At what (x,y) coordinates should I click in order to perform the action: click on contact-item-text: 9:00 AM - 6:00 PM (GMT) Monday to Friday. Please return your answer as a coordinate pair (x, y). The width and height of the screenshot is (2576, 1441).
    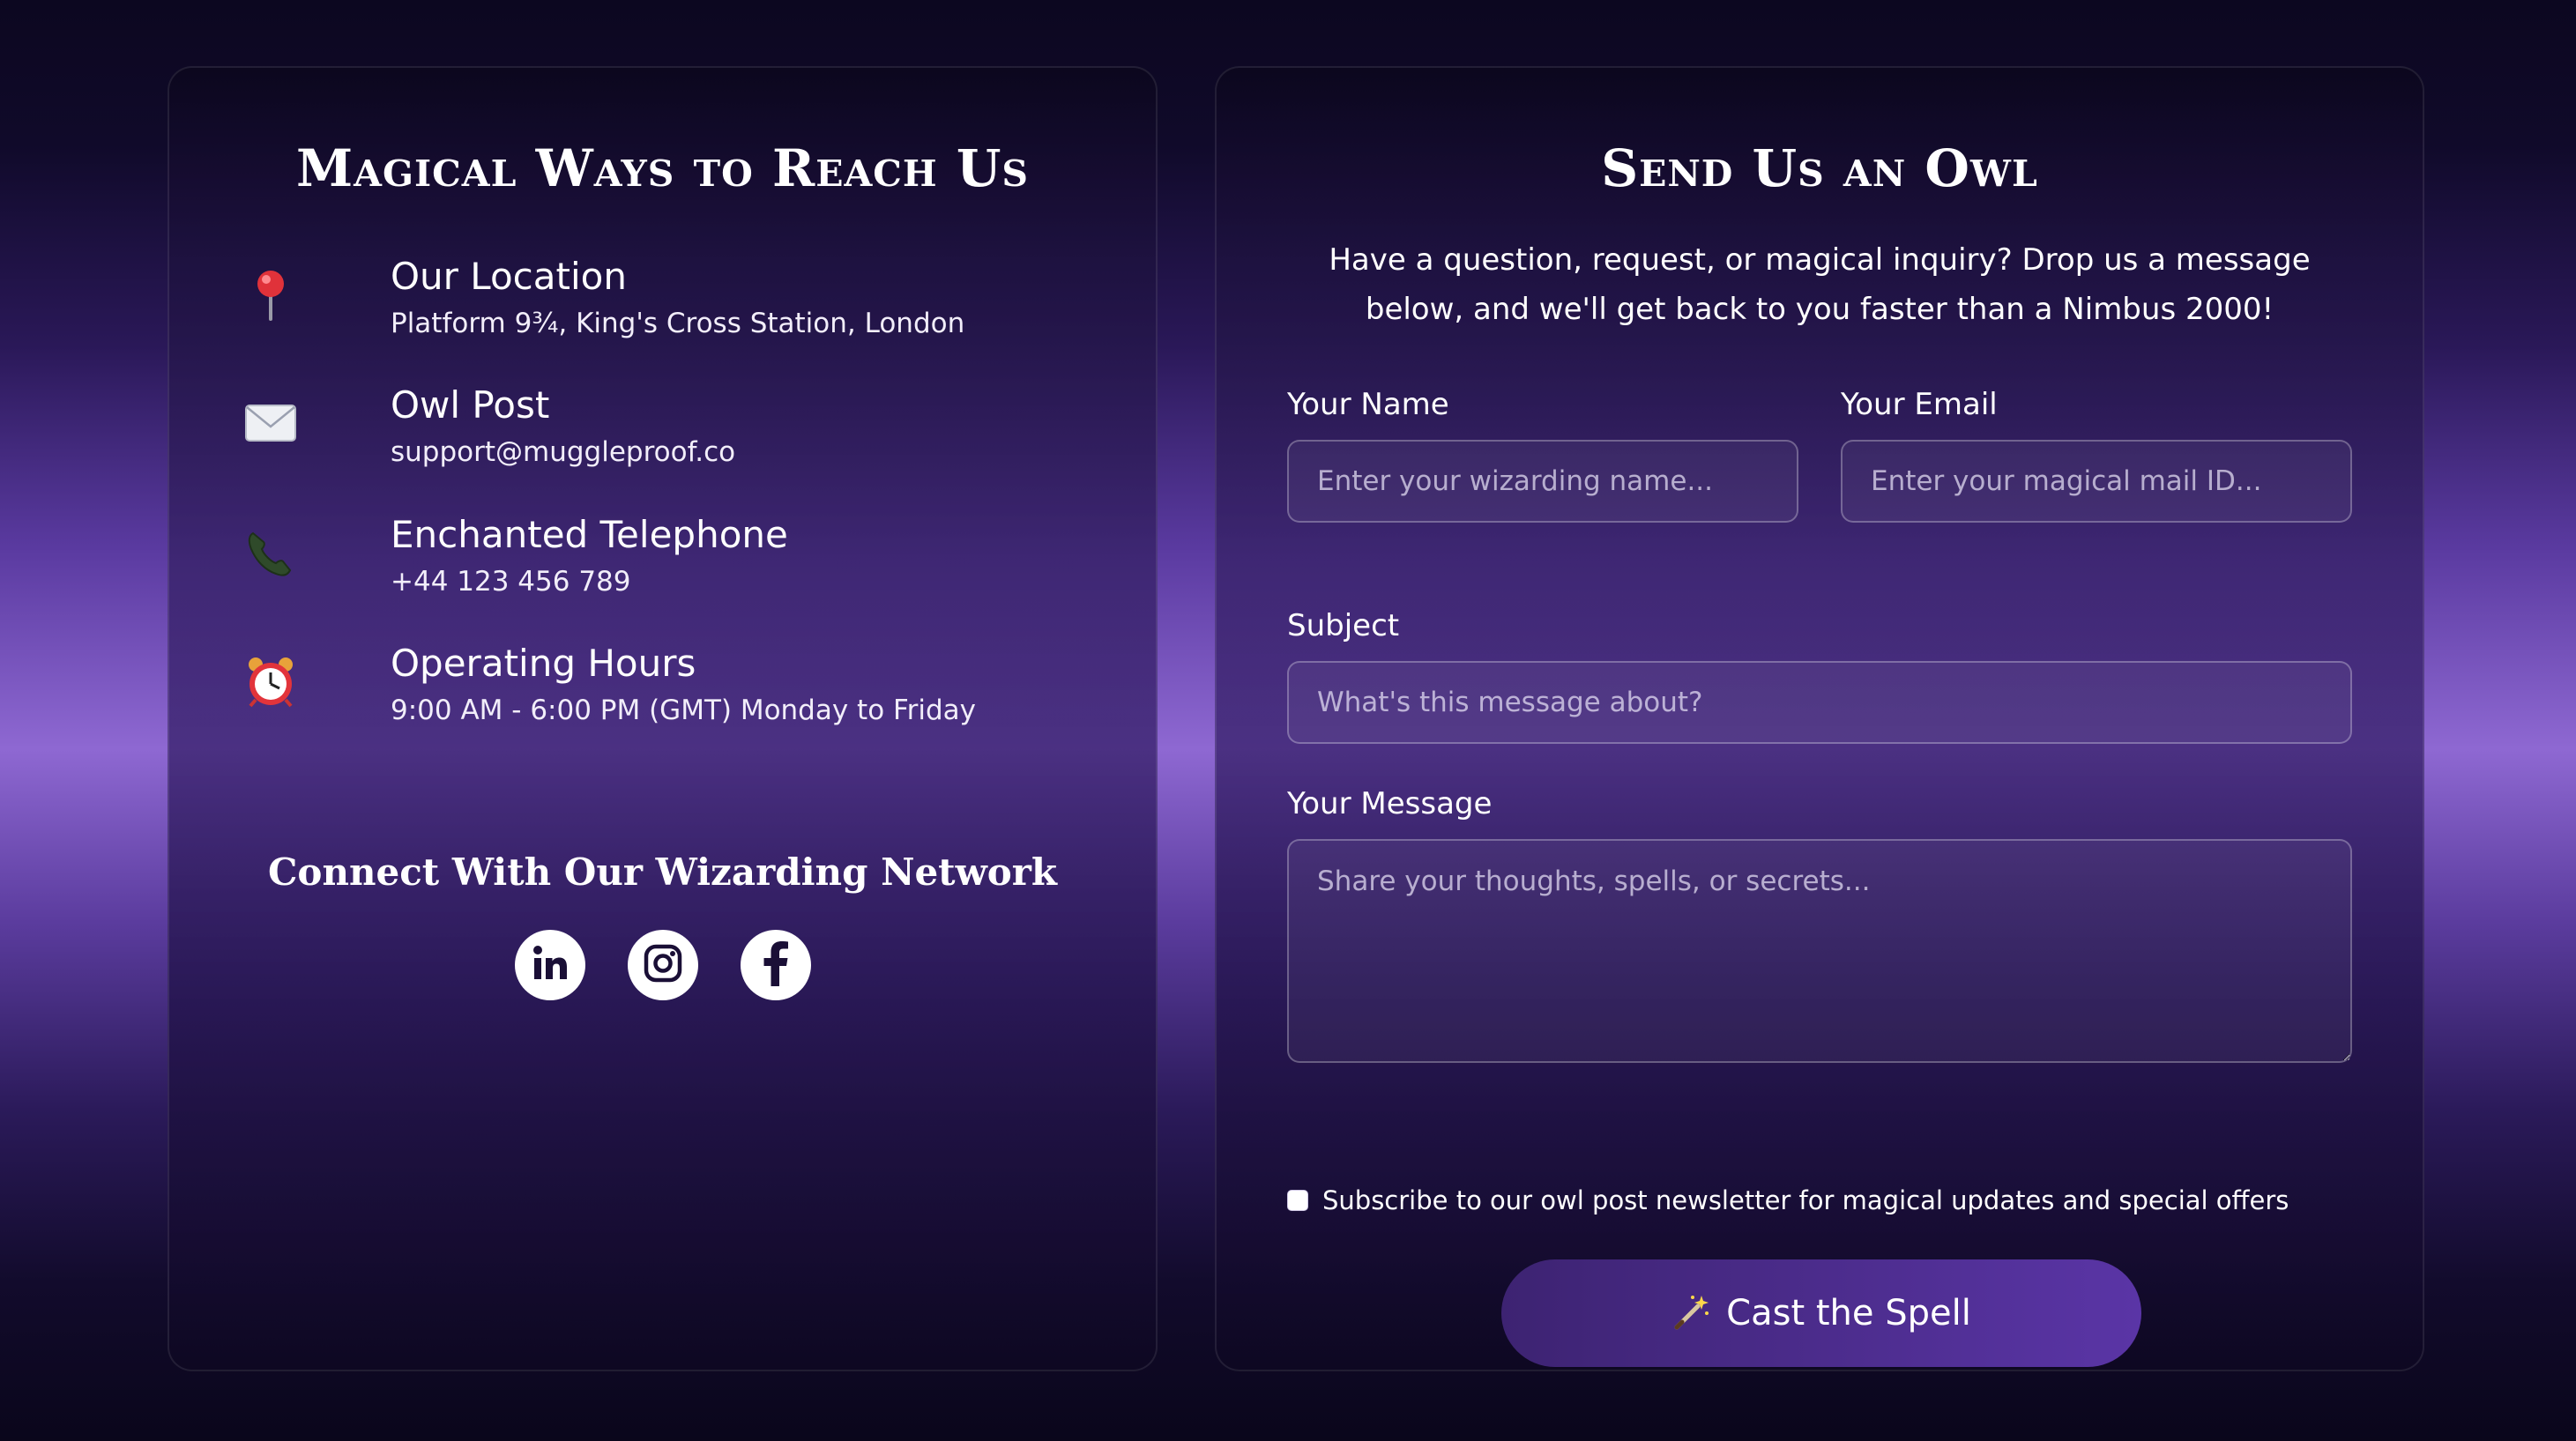
    Looking at the image, I should click on (683, 710).